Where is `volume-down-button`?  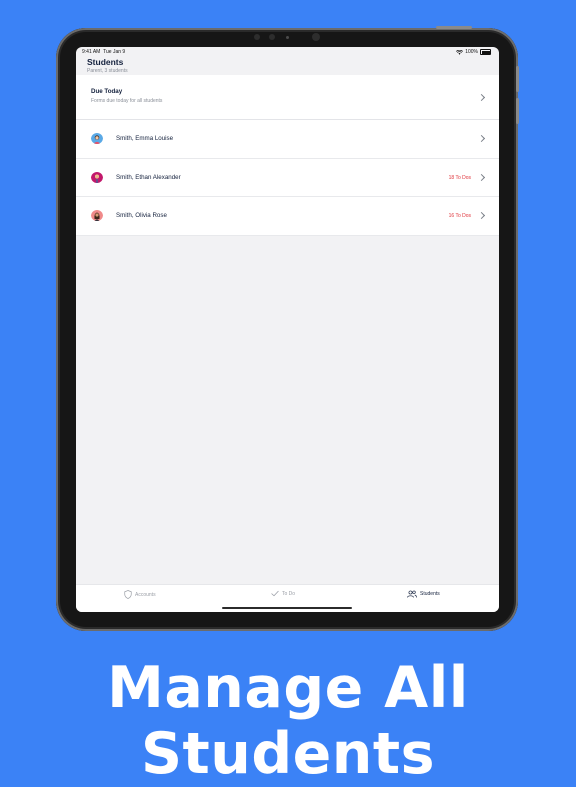 volume-down-button is located at coordinates (517, 111).